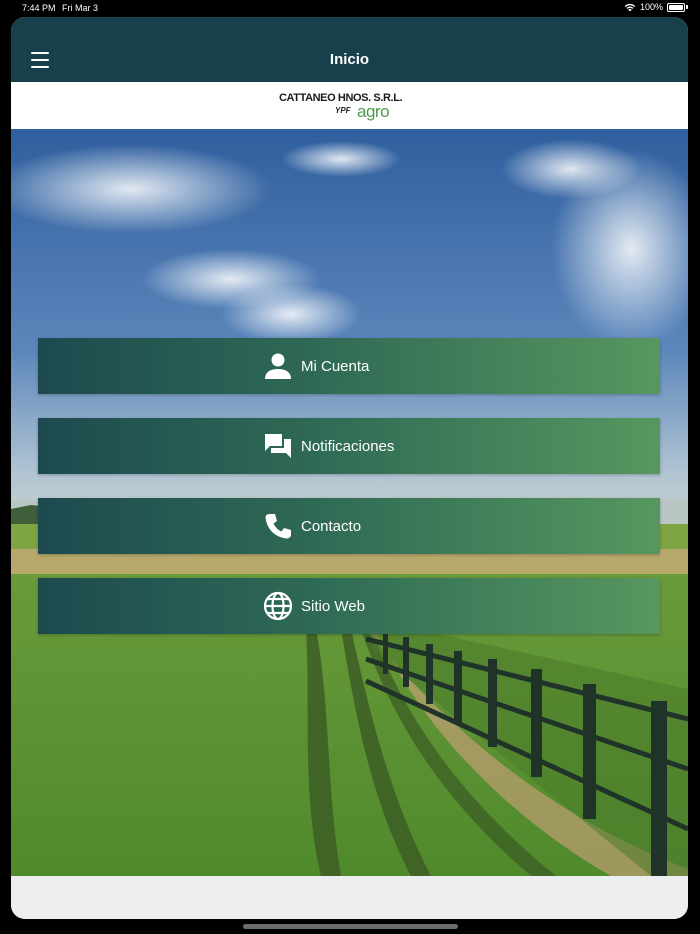  What do you see at coordinates (331, 526) in the screenshot?
I see `contacto-label: Contacto` at bounding box center [331, 526].